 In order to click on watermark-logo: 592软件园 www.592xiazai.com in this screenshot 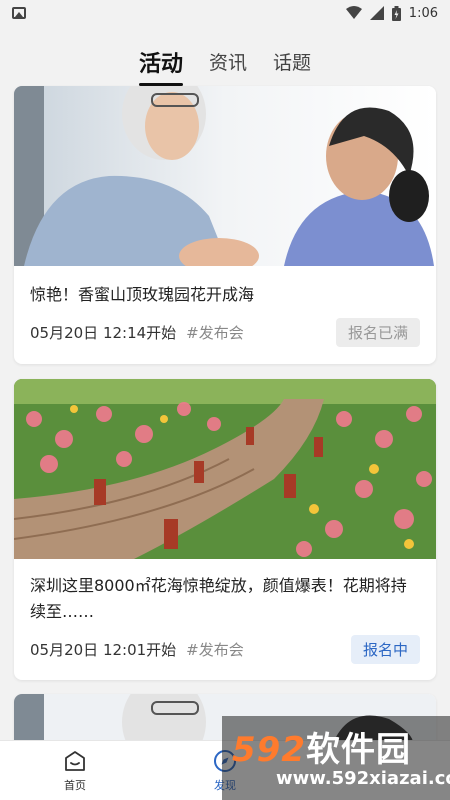, I will do `click(336, 758)`.